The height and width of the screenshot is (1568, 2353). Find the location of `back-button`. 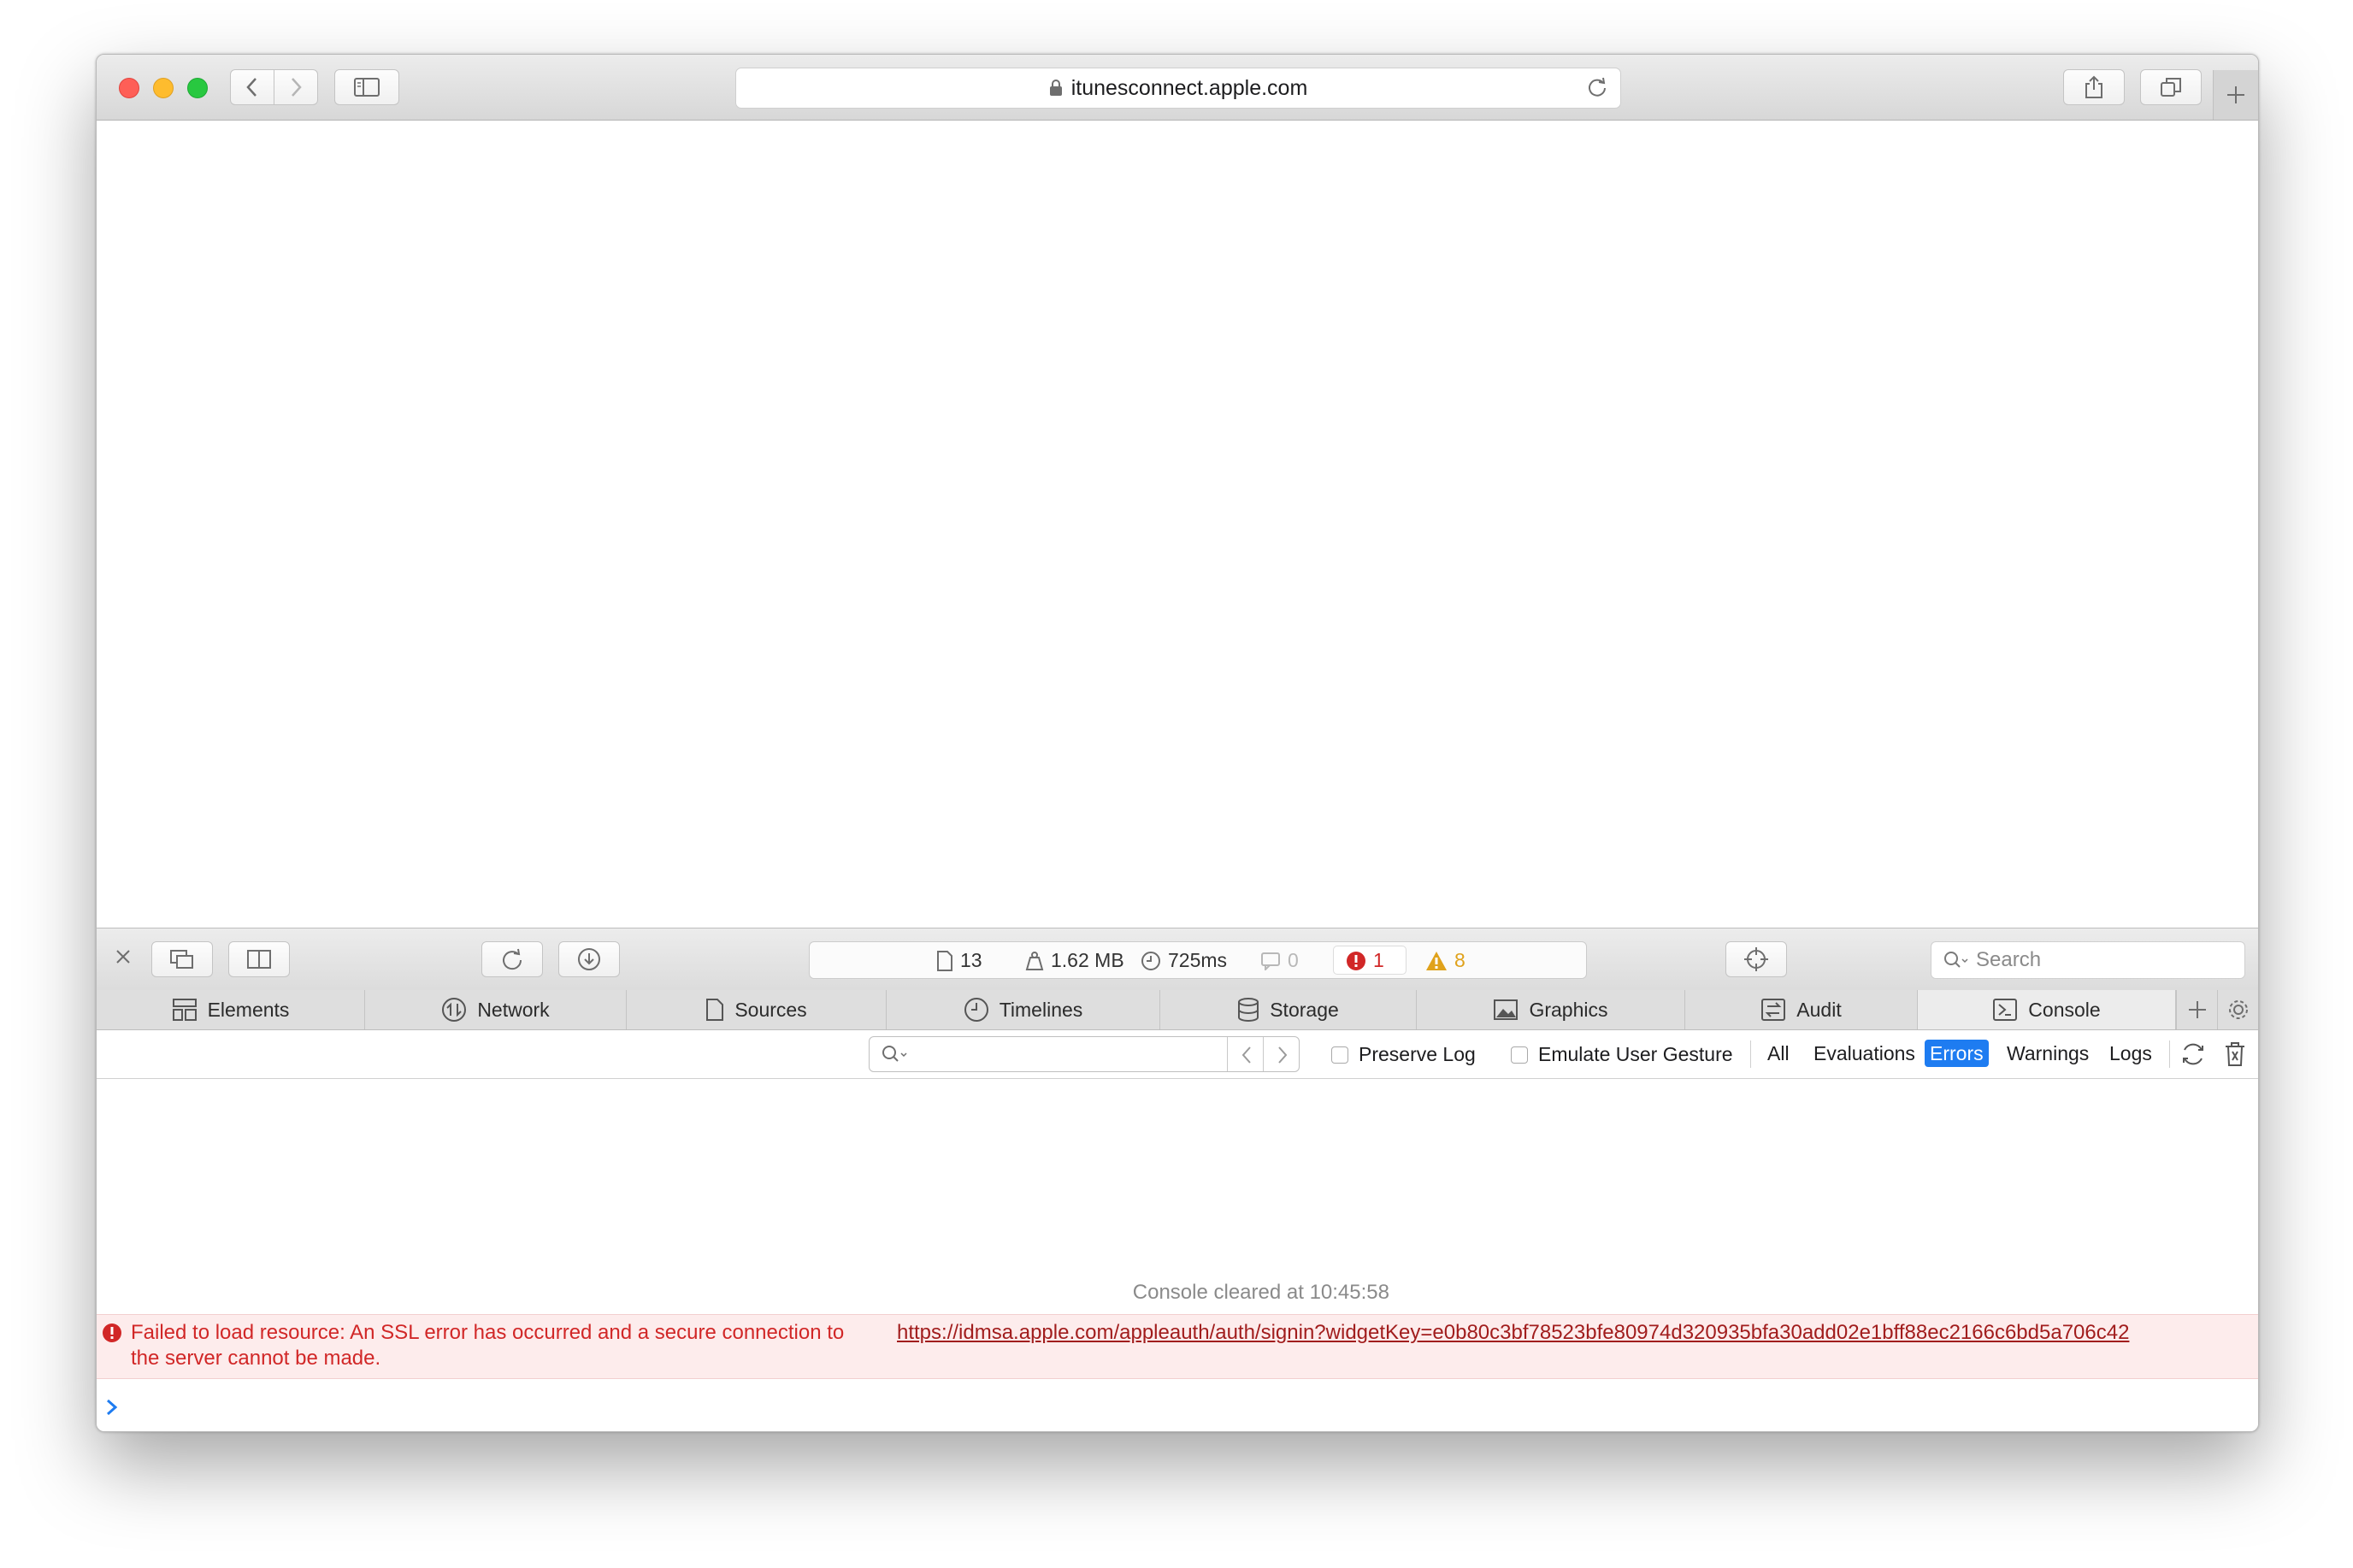

back-button is located at coordinates (252, 87).